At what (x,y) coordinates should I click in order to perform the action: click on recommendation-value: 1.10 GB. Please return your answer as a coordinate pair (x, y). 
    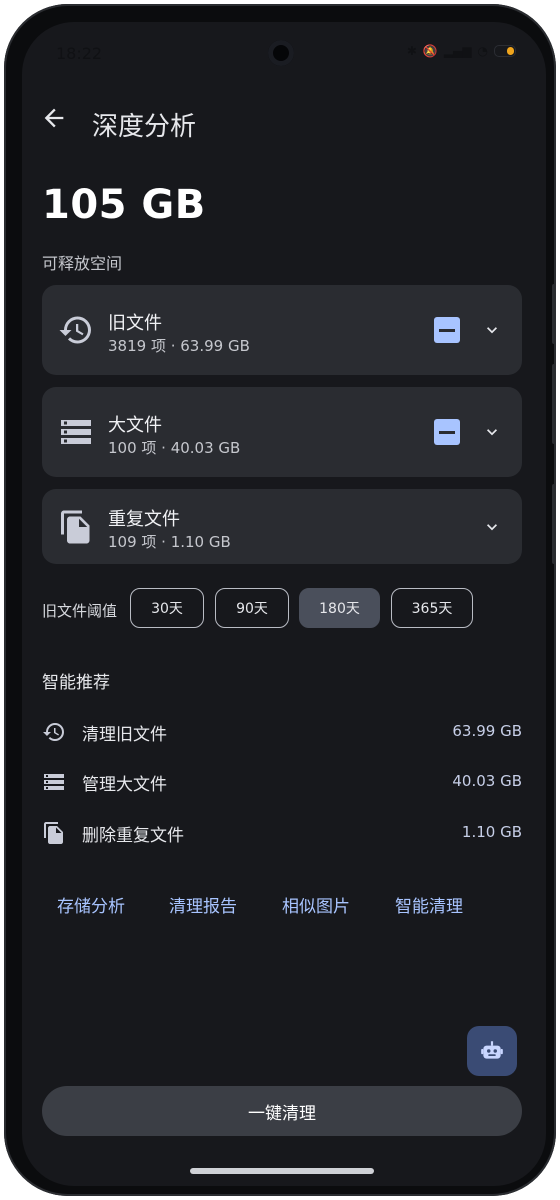
    Looking at the image, I should click on (491, 832).